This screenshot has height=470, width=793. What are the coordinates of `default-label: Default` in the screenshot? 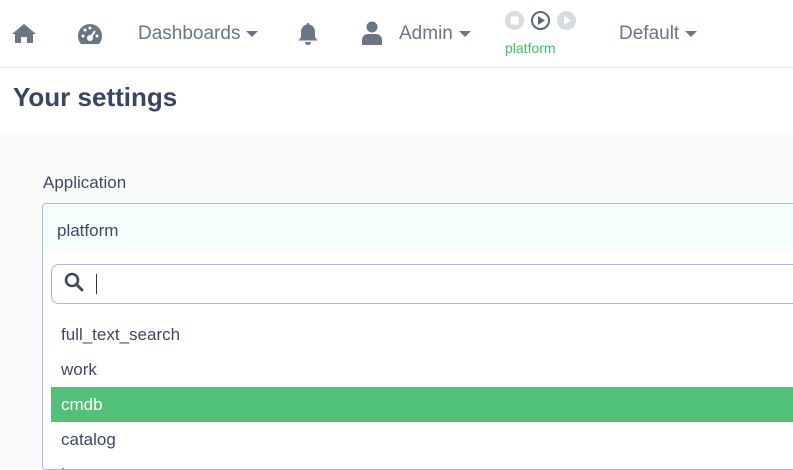 It's located at (649, 33).